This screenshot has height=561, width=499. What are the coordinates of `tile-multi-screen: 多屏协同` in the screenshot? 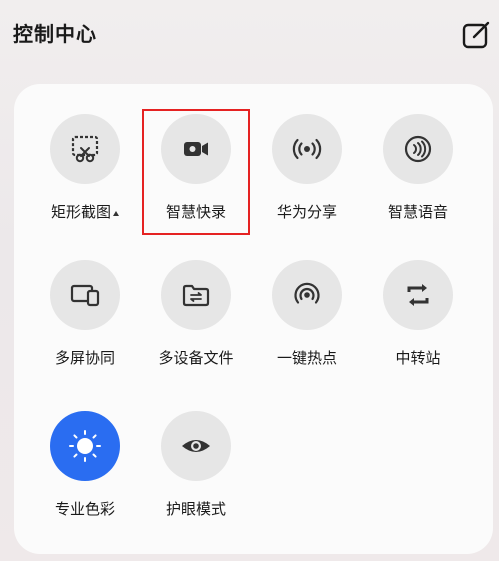 It's located at (85, 325).